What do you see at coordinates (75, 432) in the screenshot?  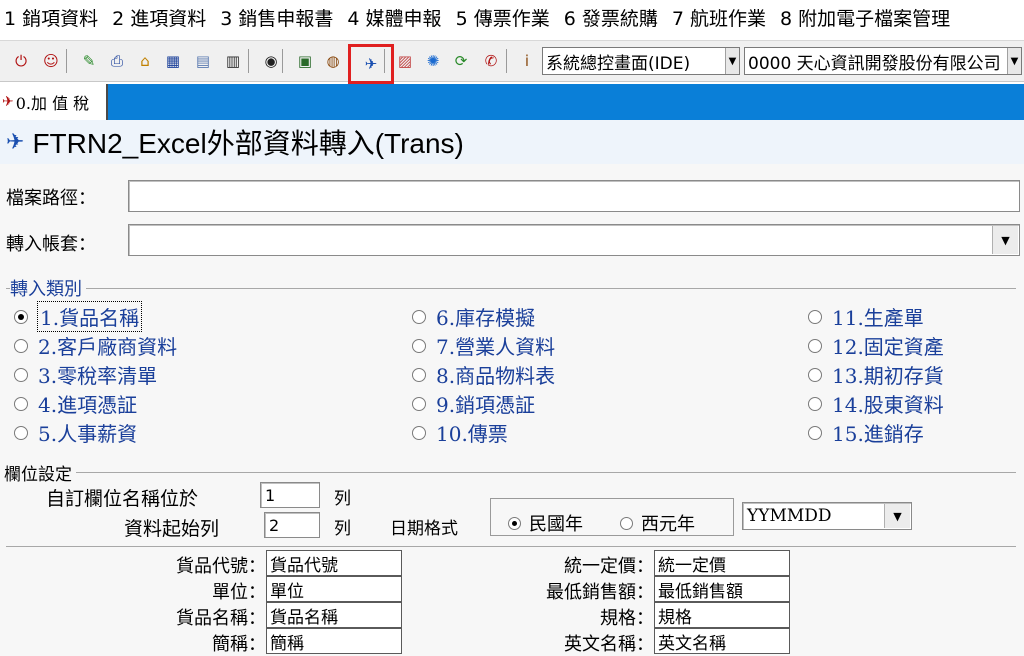 I see `import-type-option: 5.人事薪資` at bounding box center [75, 432].